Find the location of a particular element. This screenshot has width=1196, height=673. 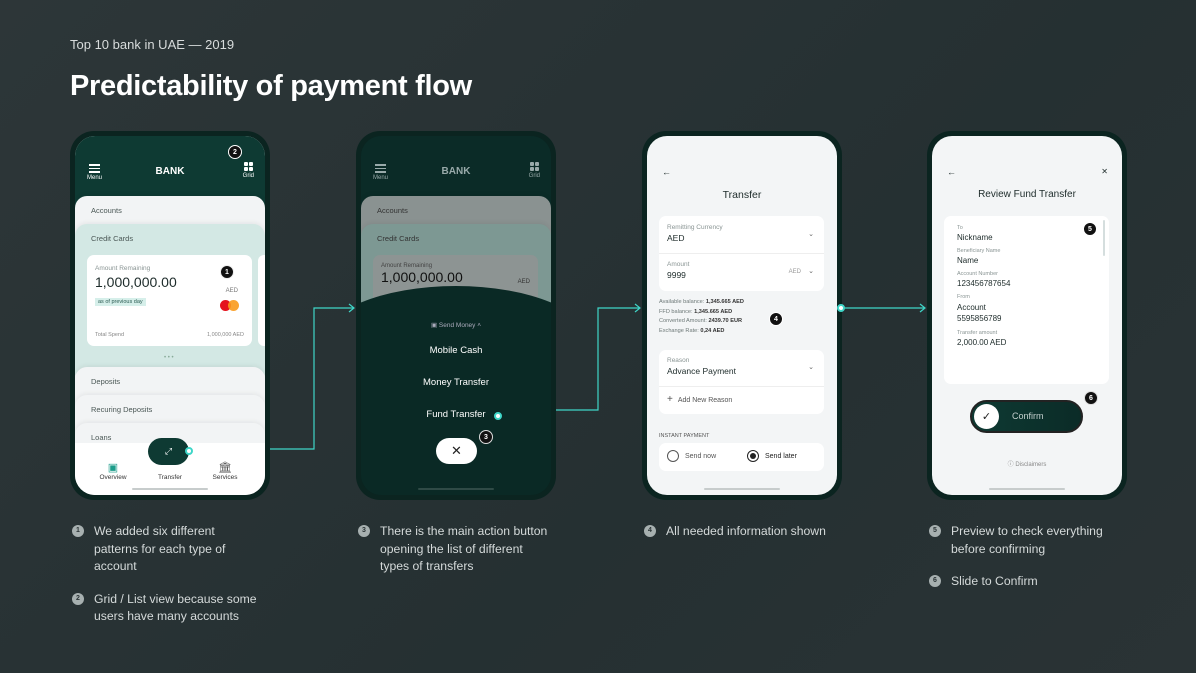

tab-overview: ▣ Overview is located at coordinates (113, 471).